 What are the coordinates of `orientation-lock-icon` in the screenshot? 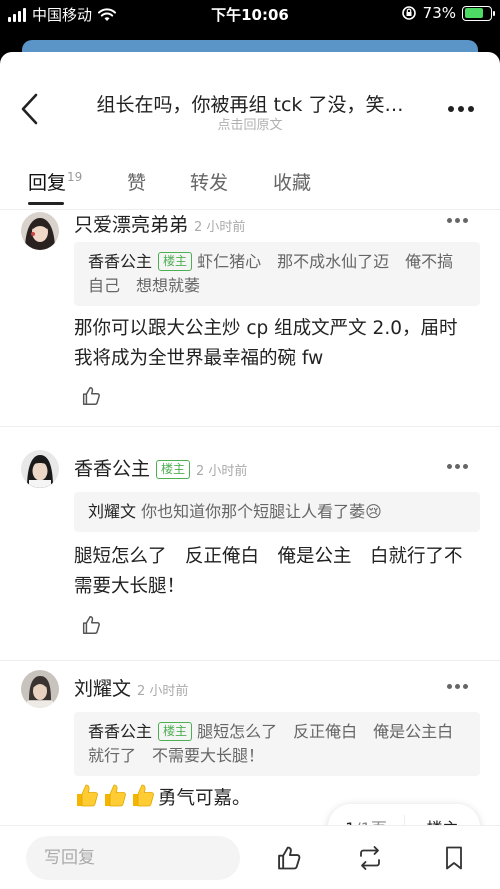 It's located at (408, 13).